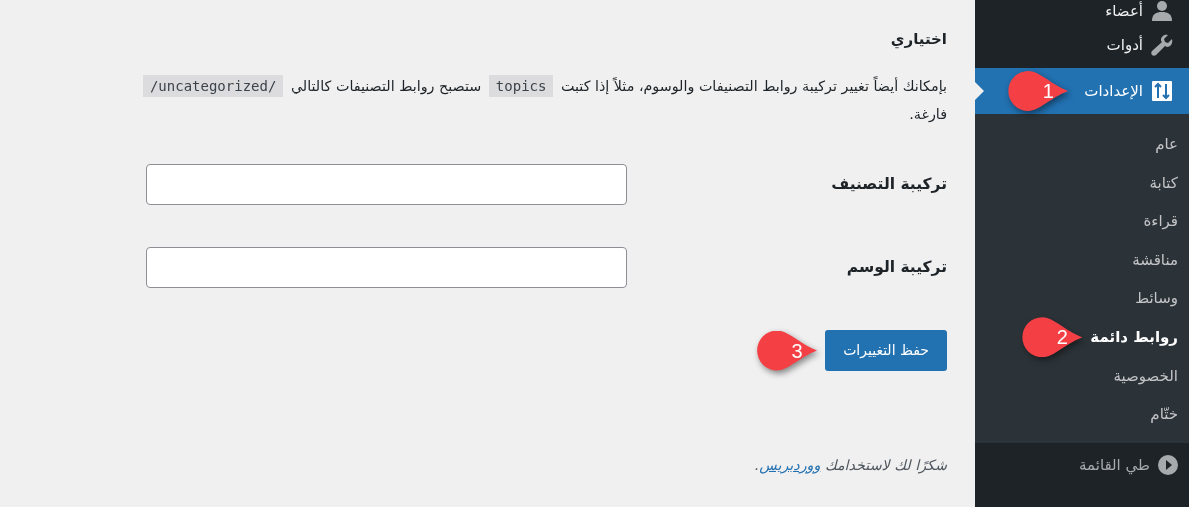 Image resolution: width=1189 pixels, height=507 pixels. What do you see at coordinates (1082, 414) in the screenshot?
I see `submenu-item: ختّام` at bounding box center [1082, 414].